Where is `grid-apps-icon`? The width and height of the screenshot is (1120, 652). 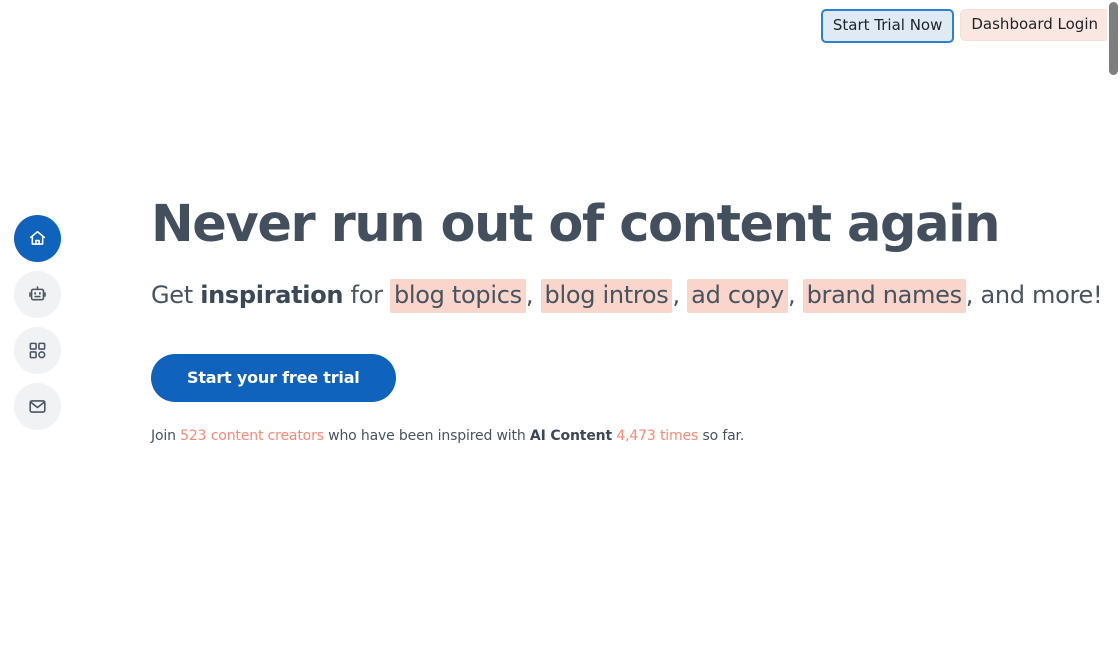 grid-apps-icon is located at coordinates (37, 350).